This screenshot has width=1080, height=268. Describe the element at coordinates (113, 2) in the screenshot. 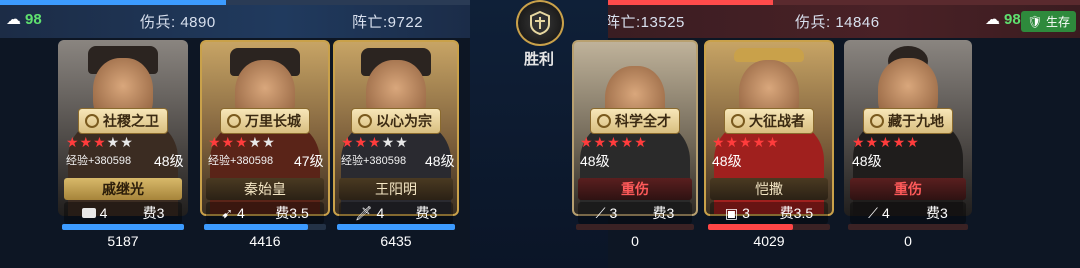

I see `ally-progress-fill` at that location.